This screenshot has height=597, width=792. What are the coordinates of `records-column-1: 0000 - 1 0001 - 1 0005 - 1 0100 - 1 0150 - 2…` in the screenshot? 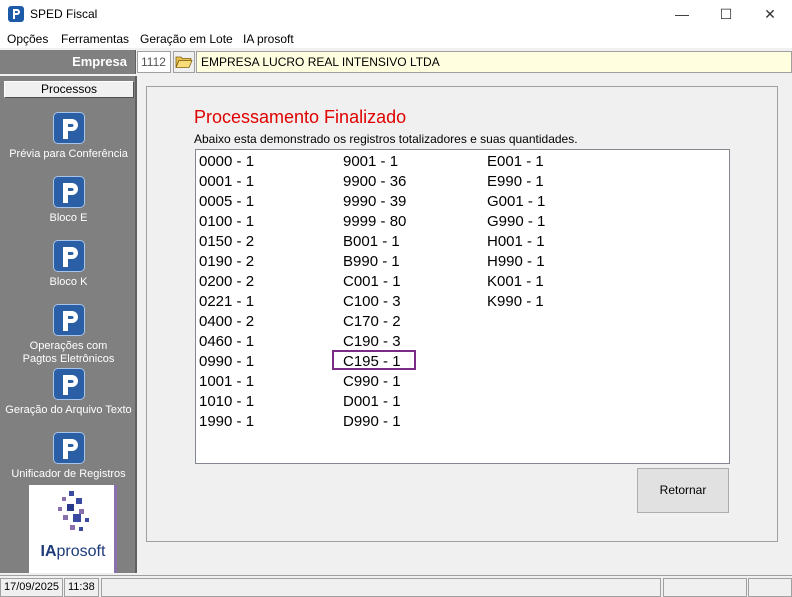 It's located at (226, 292).